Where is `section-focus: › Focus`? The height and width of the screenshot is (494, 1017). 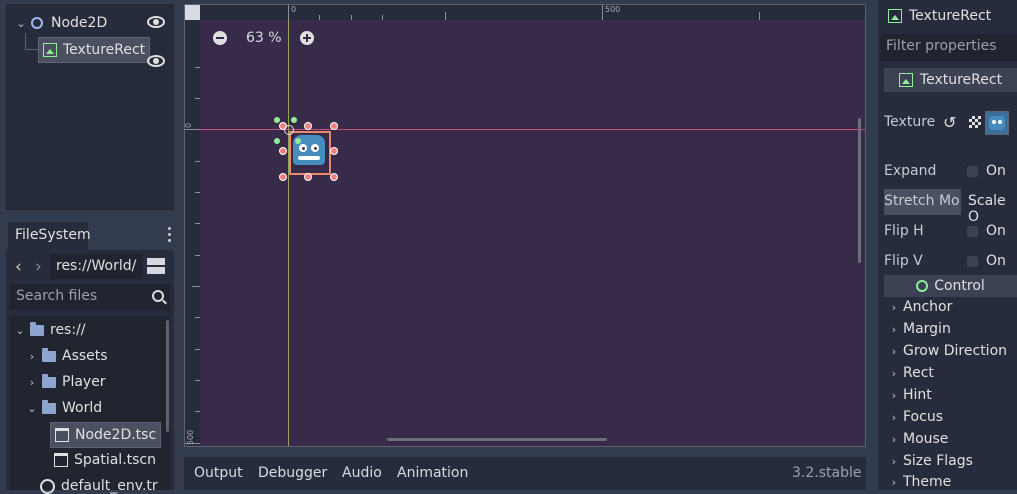 section-focus: › Focus is located at coordinates (915, 417).